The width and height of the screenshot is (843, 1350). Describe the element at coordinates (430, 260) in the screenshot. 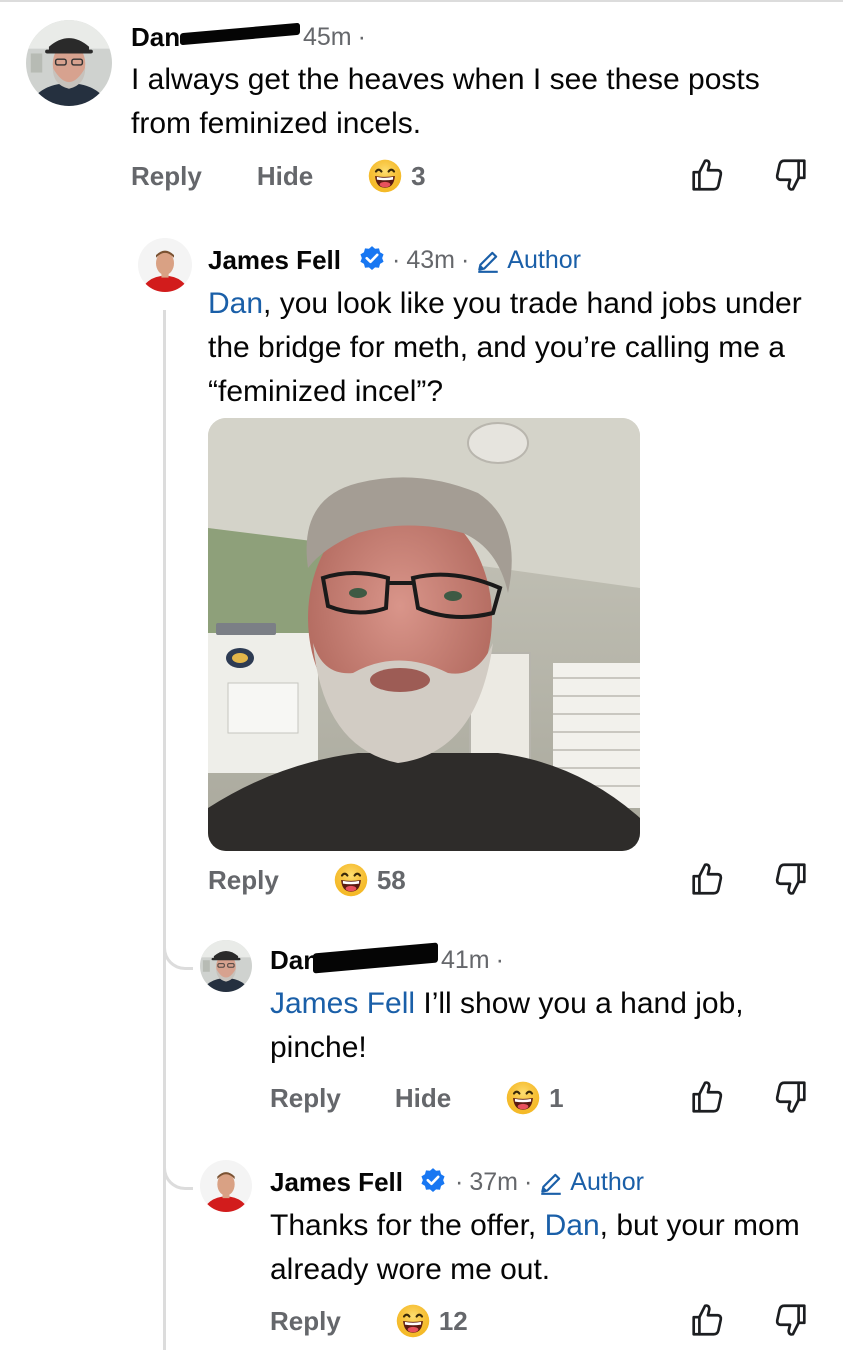

I see `comment-time: 43m` at that location.